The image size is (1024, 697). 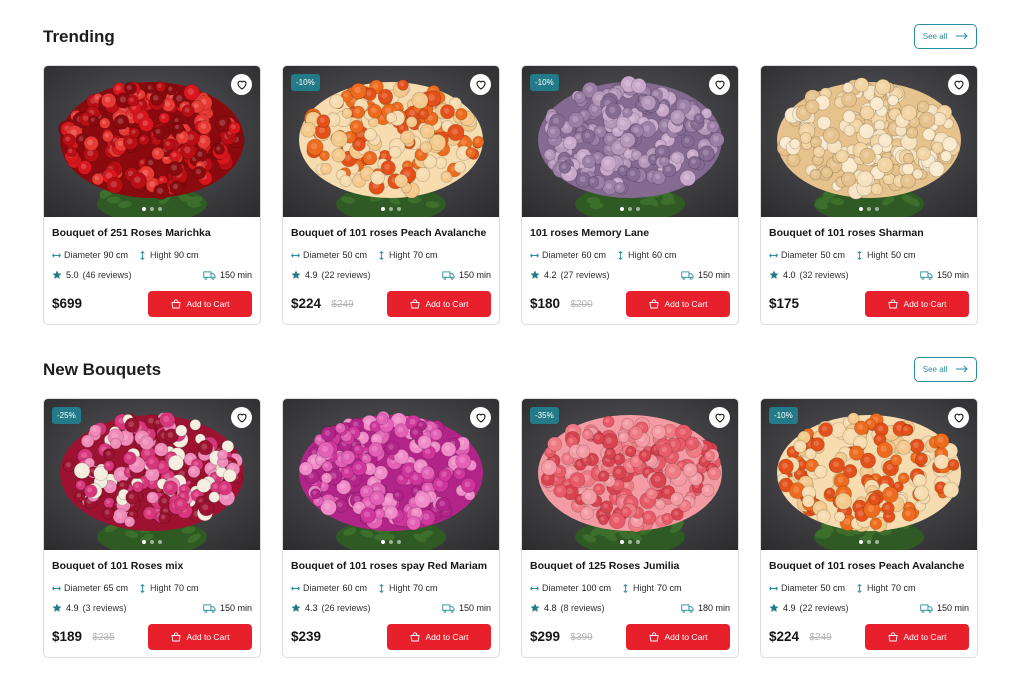 What do you see at coordinates (152, 566) in the screenshot?
I see `product-name: Bouquet of 101 Roses mix` at bounding box center [152, 566].